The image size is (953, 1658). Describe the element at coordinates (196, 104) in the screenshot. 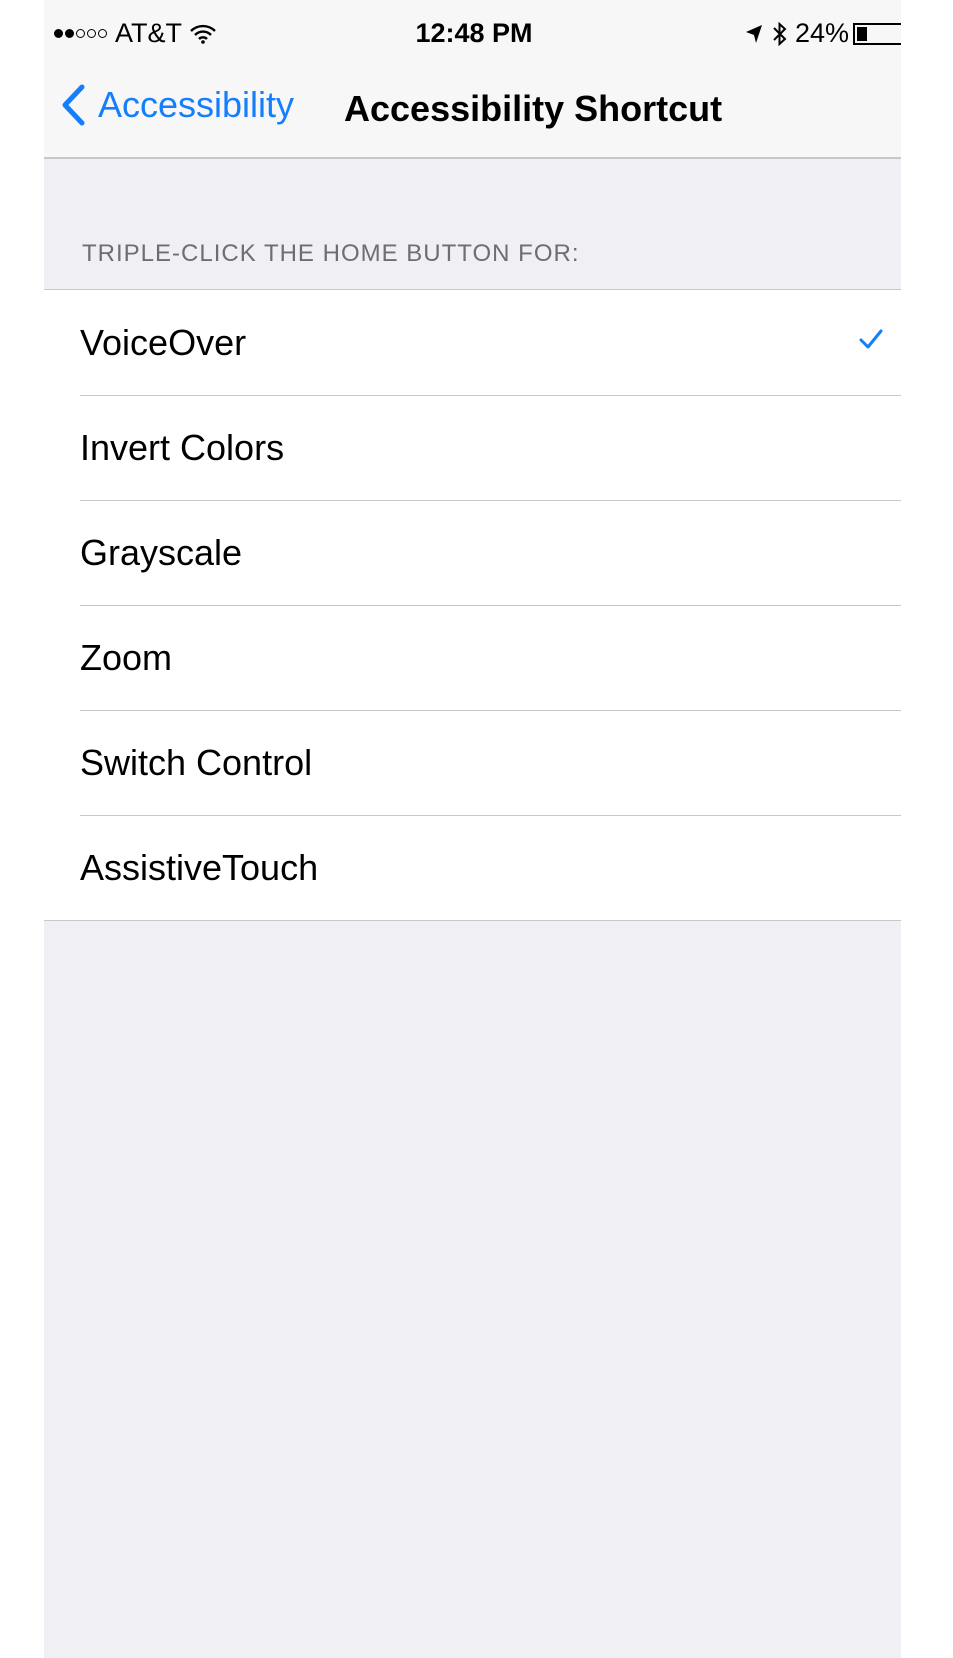

I see `back-button-label: Accessibility` at that location.